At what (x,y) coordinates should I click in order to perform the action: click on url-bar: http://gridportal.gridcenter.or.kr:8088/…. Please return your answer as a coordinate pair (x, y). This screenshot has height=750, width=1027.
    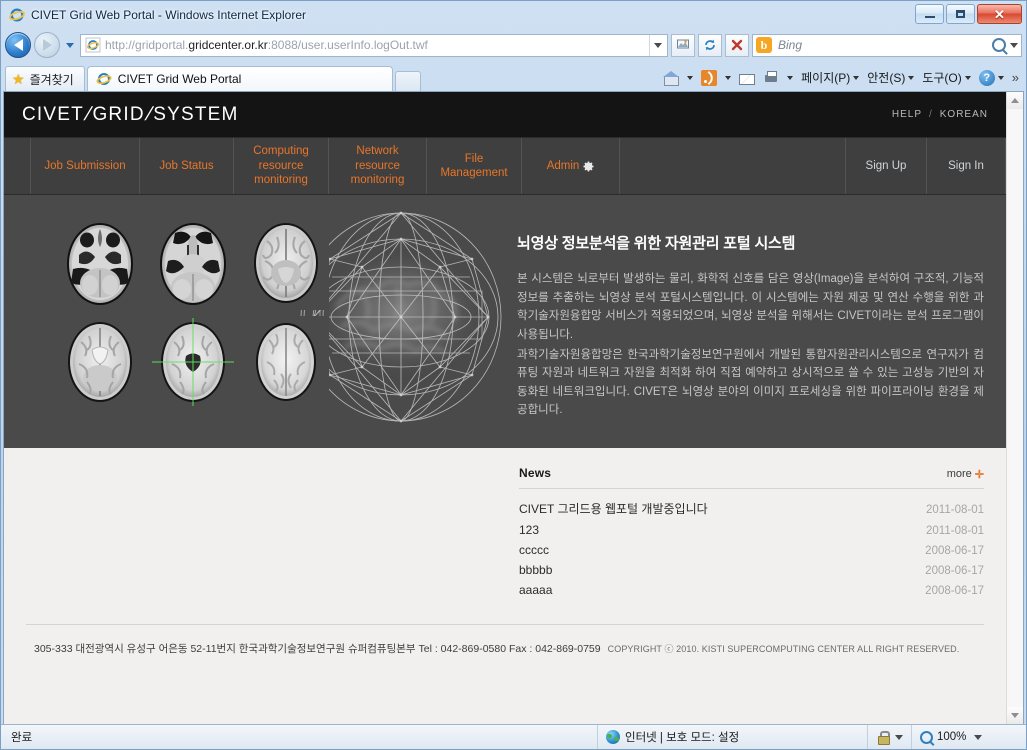
    Looking at the image, I should click on (374, 45).